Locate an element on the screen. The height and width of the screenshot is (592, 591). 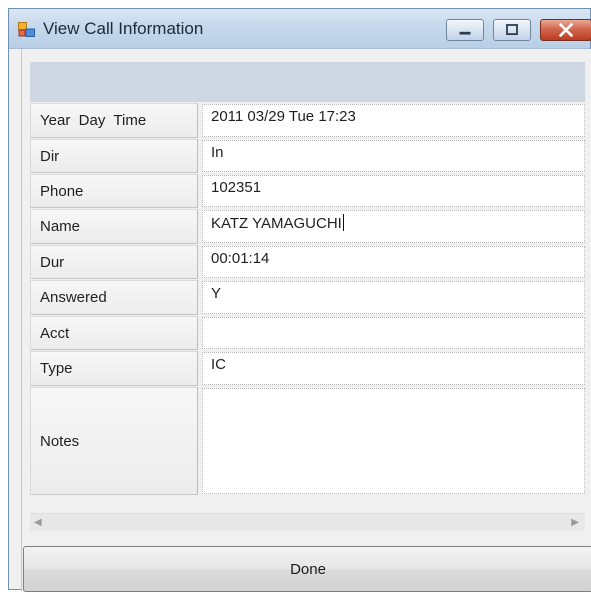
maximize-icon is located at coordinates (512, 29).